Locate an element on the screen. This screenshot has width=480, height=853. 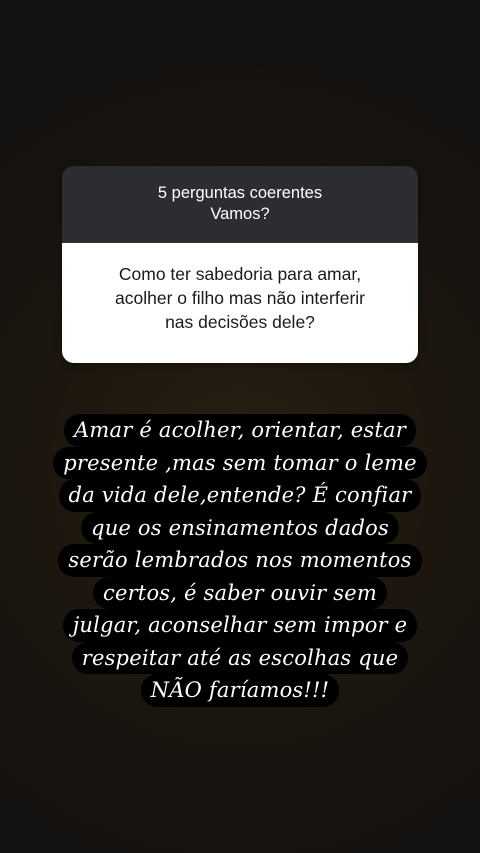
answer-text-line: presente ,mas sem tomar o leme is located at coordinates (240, 462).